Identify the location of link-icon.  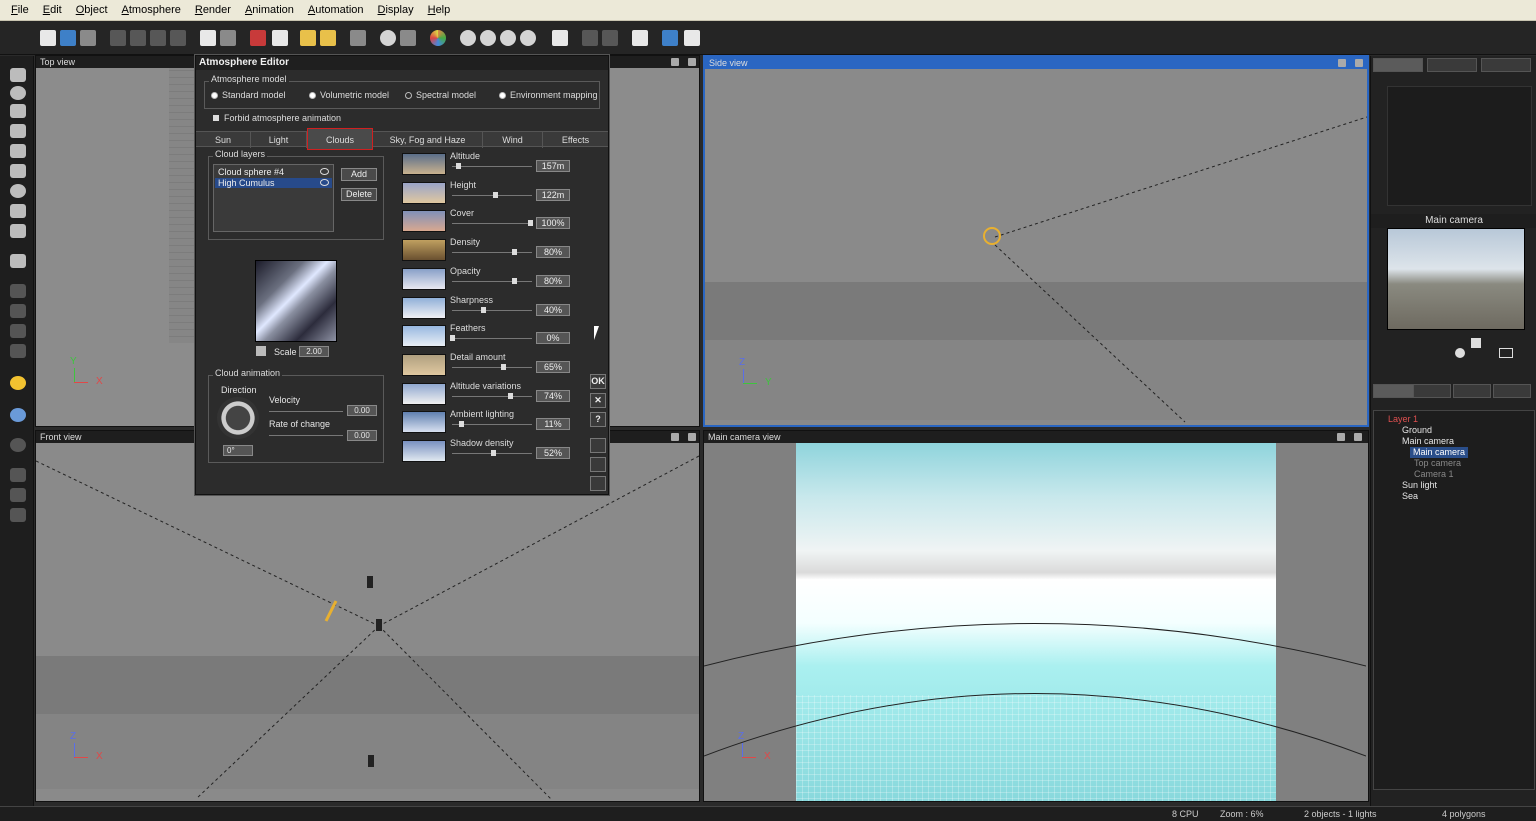
(258, 38).